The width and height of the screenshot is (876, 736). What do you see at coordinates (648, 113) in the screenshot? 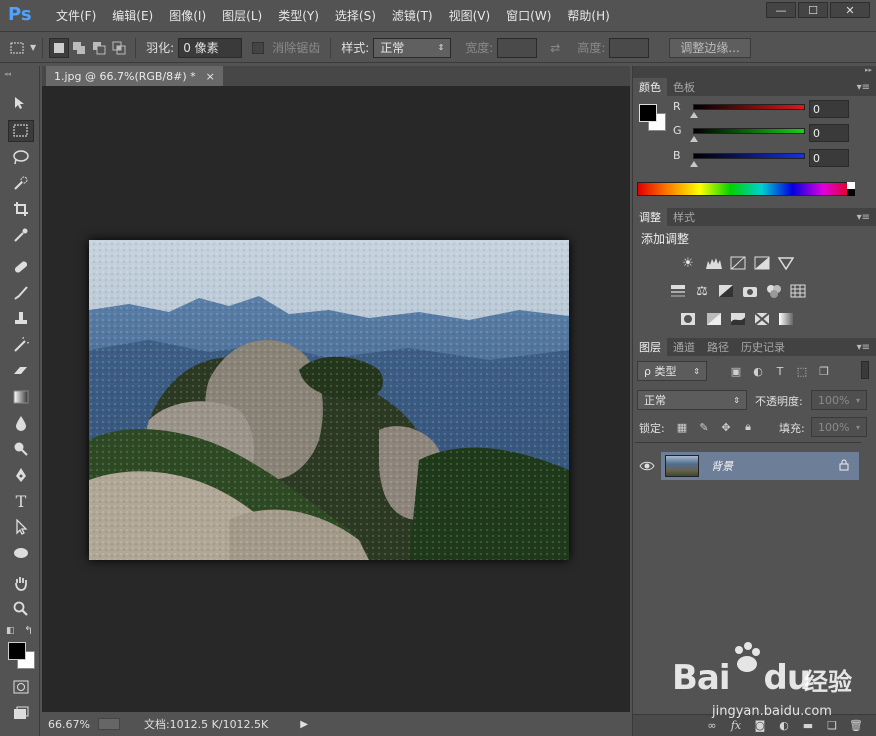
I see `foreground-color-swatch` at bounding box center [648, 113].